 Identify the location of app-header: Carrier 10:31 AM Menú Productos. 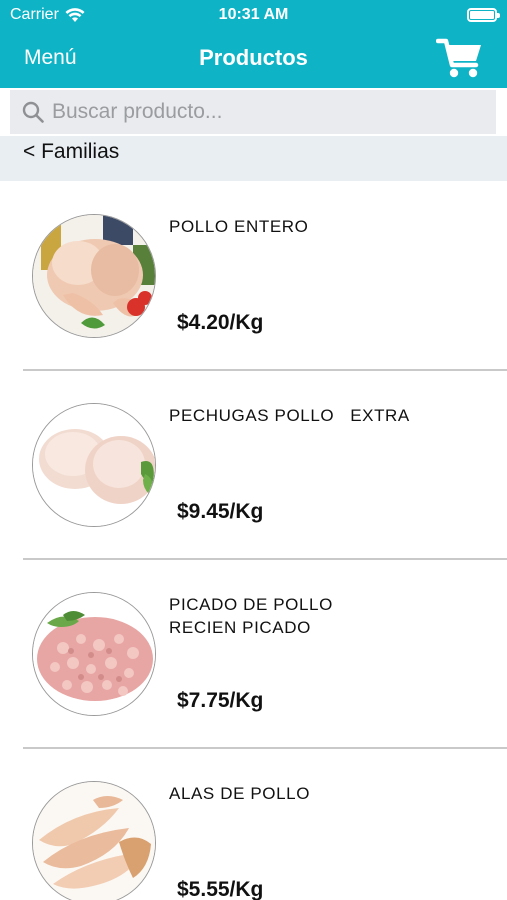
(253, 44).